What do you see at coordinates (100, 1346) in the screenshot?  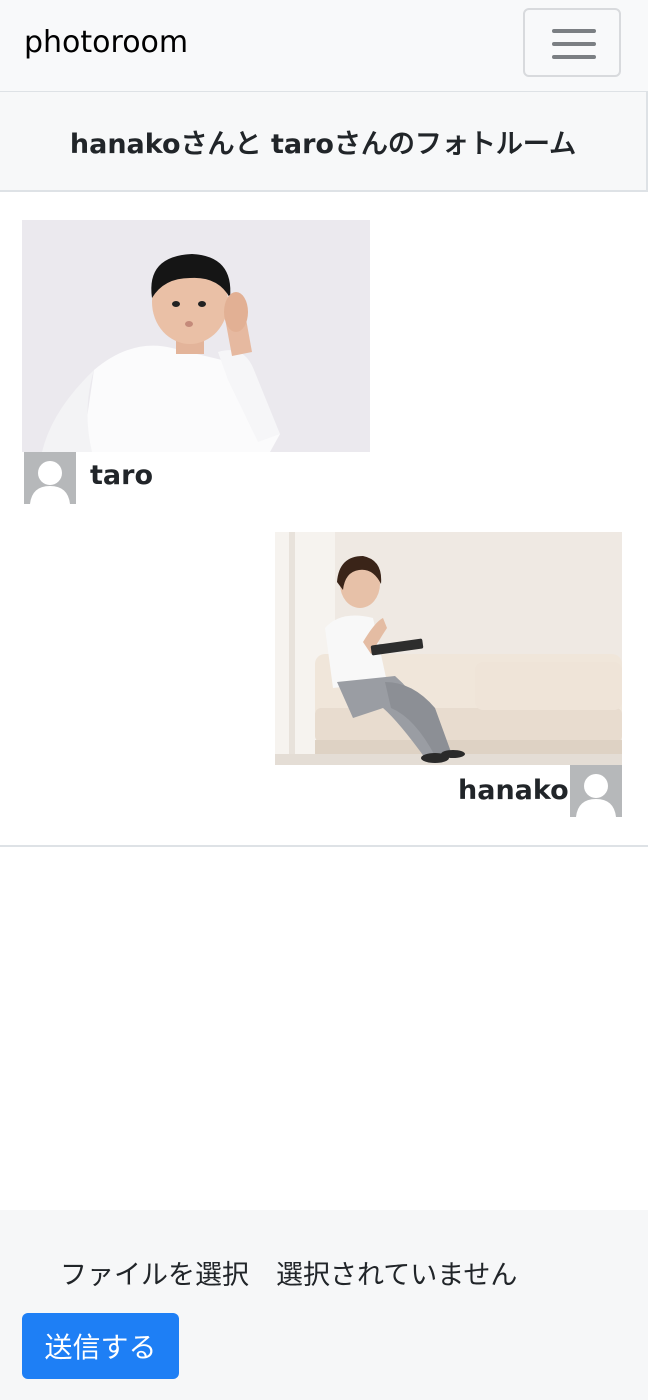 I see `submit-button: 送信する` at bounding box center [100, 1346].